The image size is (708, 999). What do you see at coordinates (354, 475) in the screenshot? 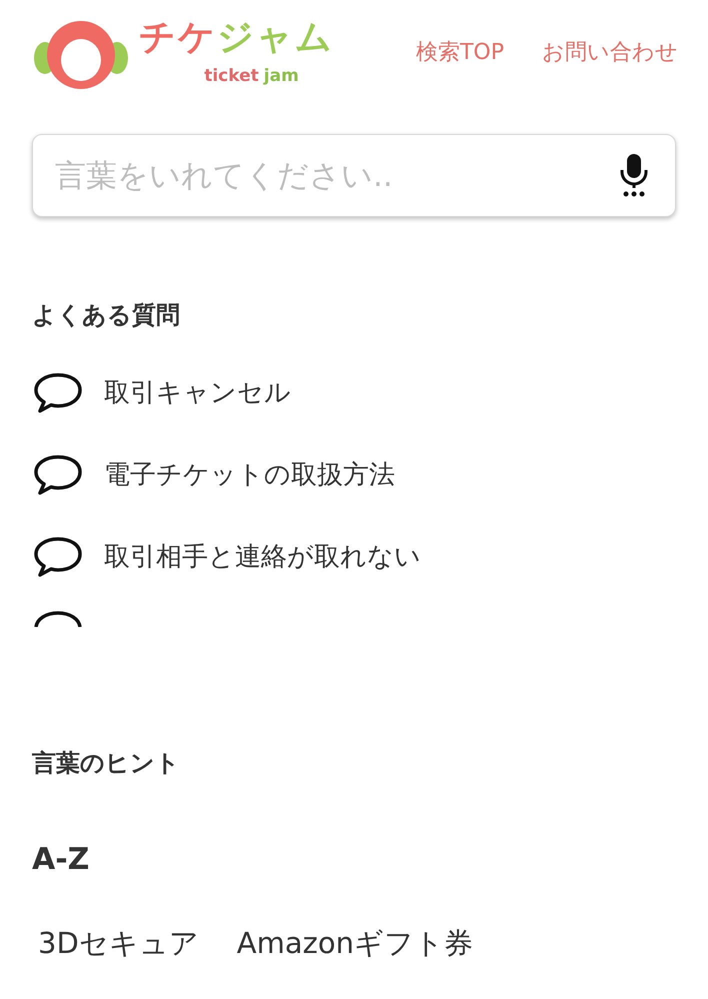
I see `faq-item: 電子チケットの取扱方法` at bounding box center [354, 475].